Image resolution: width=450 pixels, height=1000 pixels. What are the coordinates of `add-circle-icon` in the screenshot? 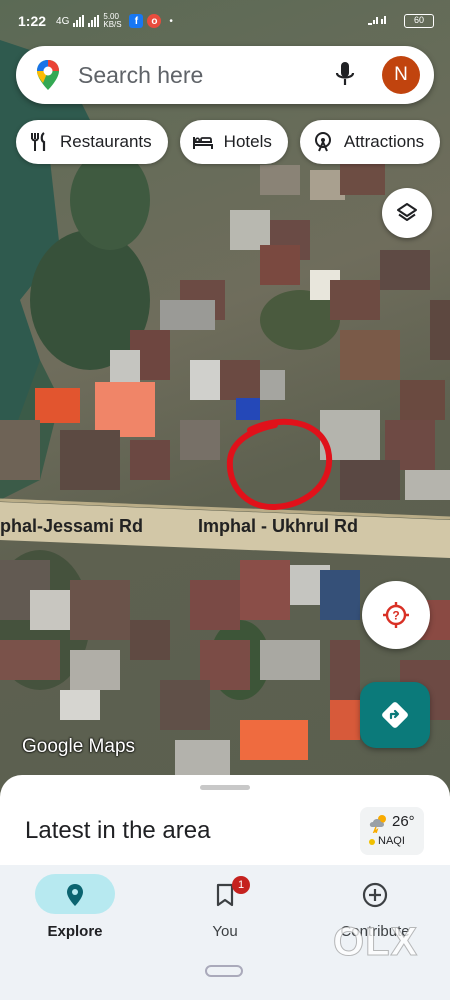 It's located at (375, 895).